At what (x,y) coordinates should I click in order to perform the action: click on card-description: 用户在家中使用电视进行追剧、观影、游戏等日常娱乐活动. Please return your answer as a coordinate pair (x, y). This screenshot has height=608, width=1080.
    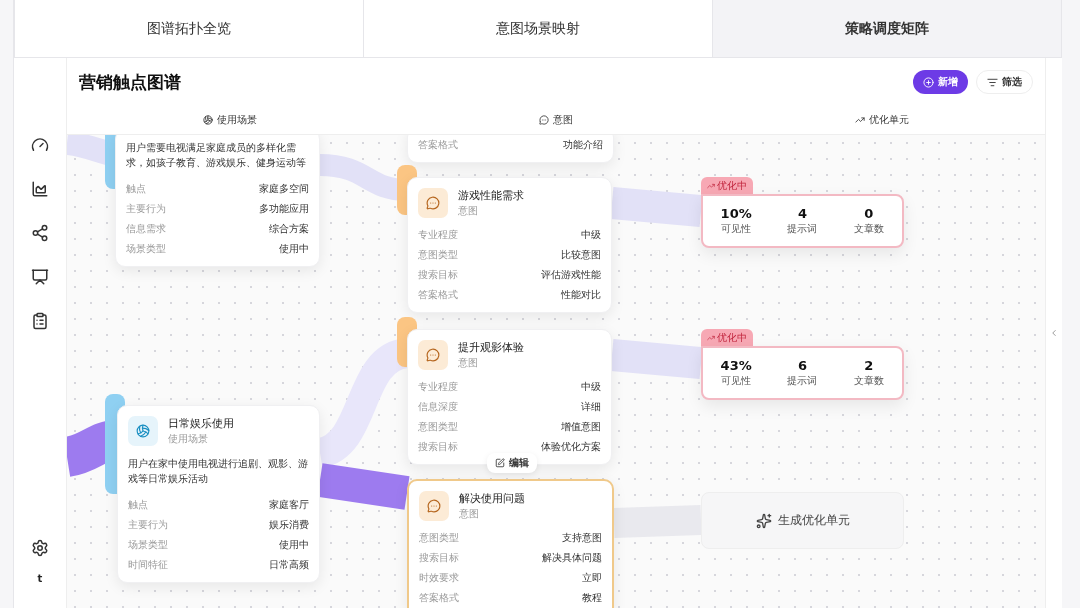
    Looking at the image, I should click on (218, 471).